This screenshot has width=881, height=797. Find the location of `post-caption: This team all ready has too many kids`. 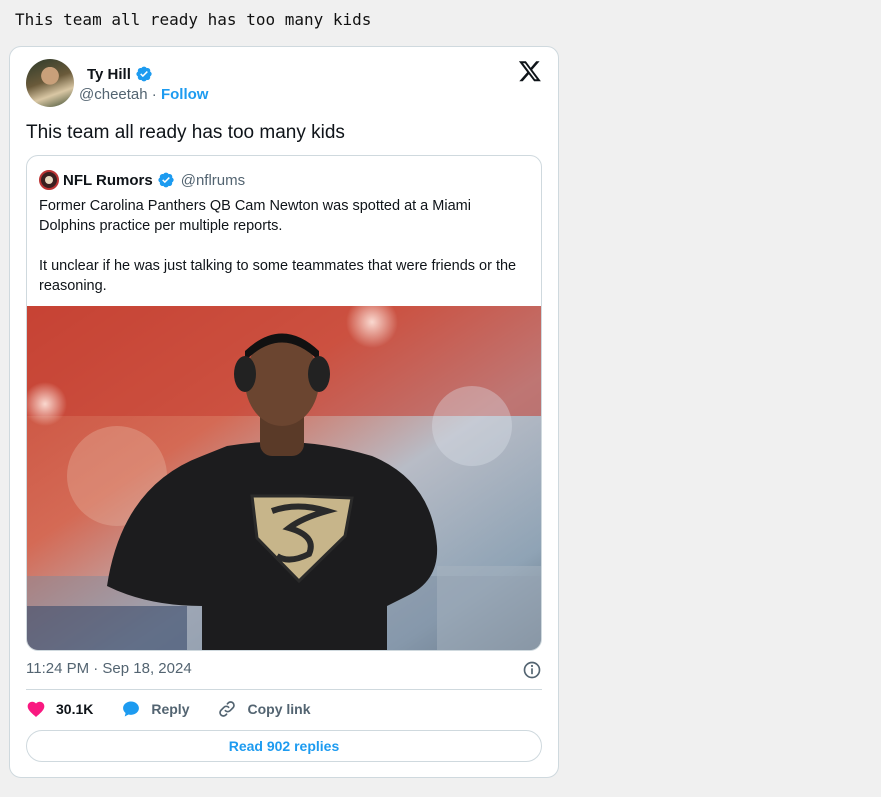

post-caption: This team all ready has too many kids is located at coordinates (193, 19).